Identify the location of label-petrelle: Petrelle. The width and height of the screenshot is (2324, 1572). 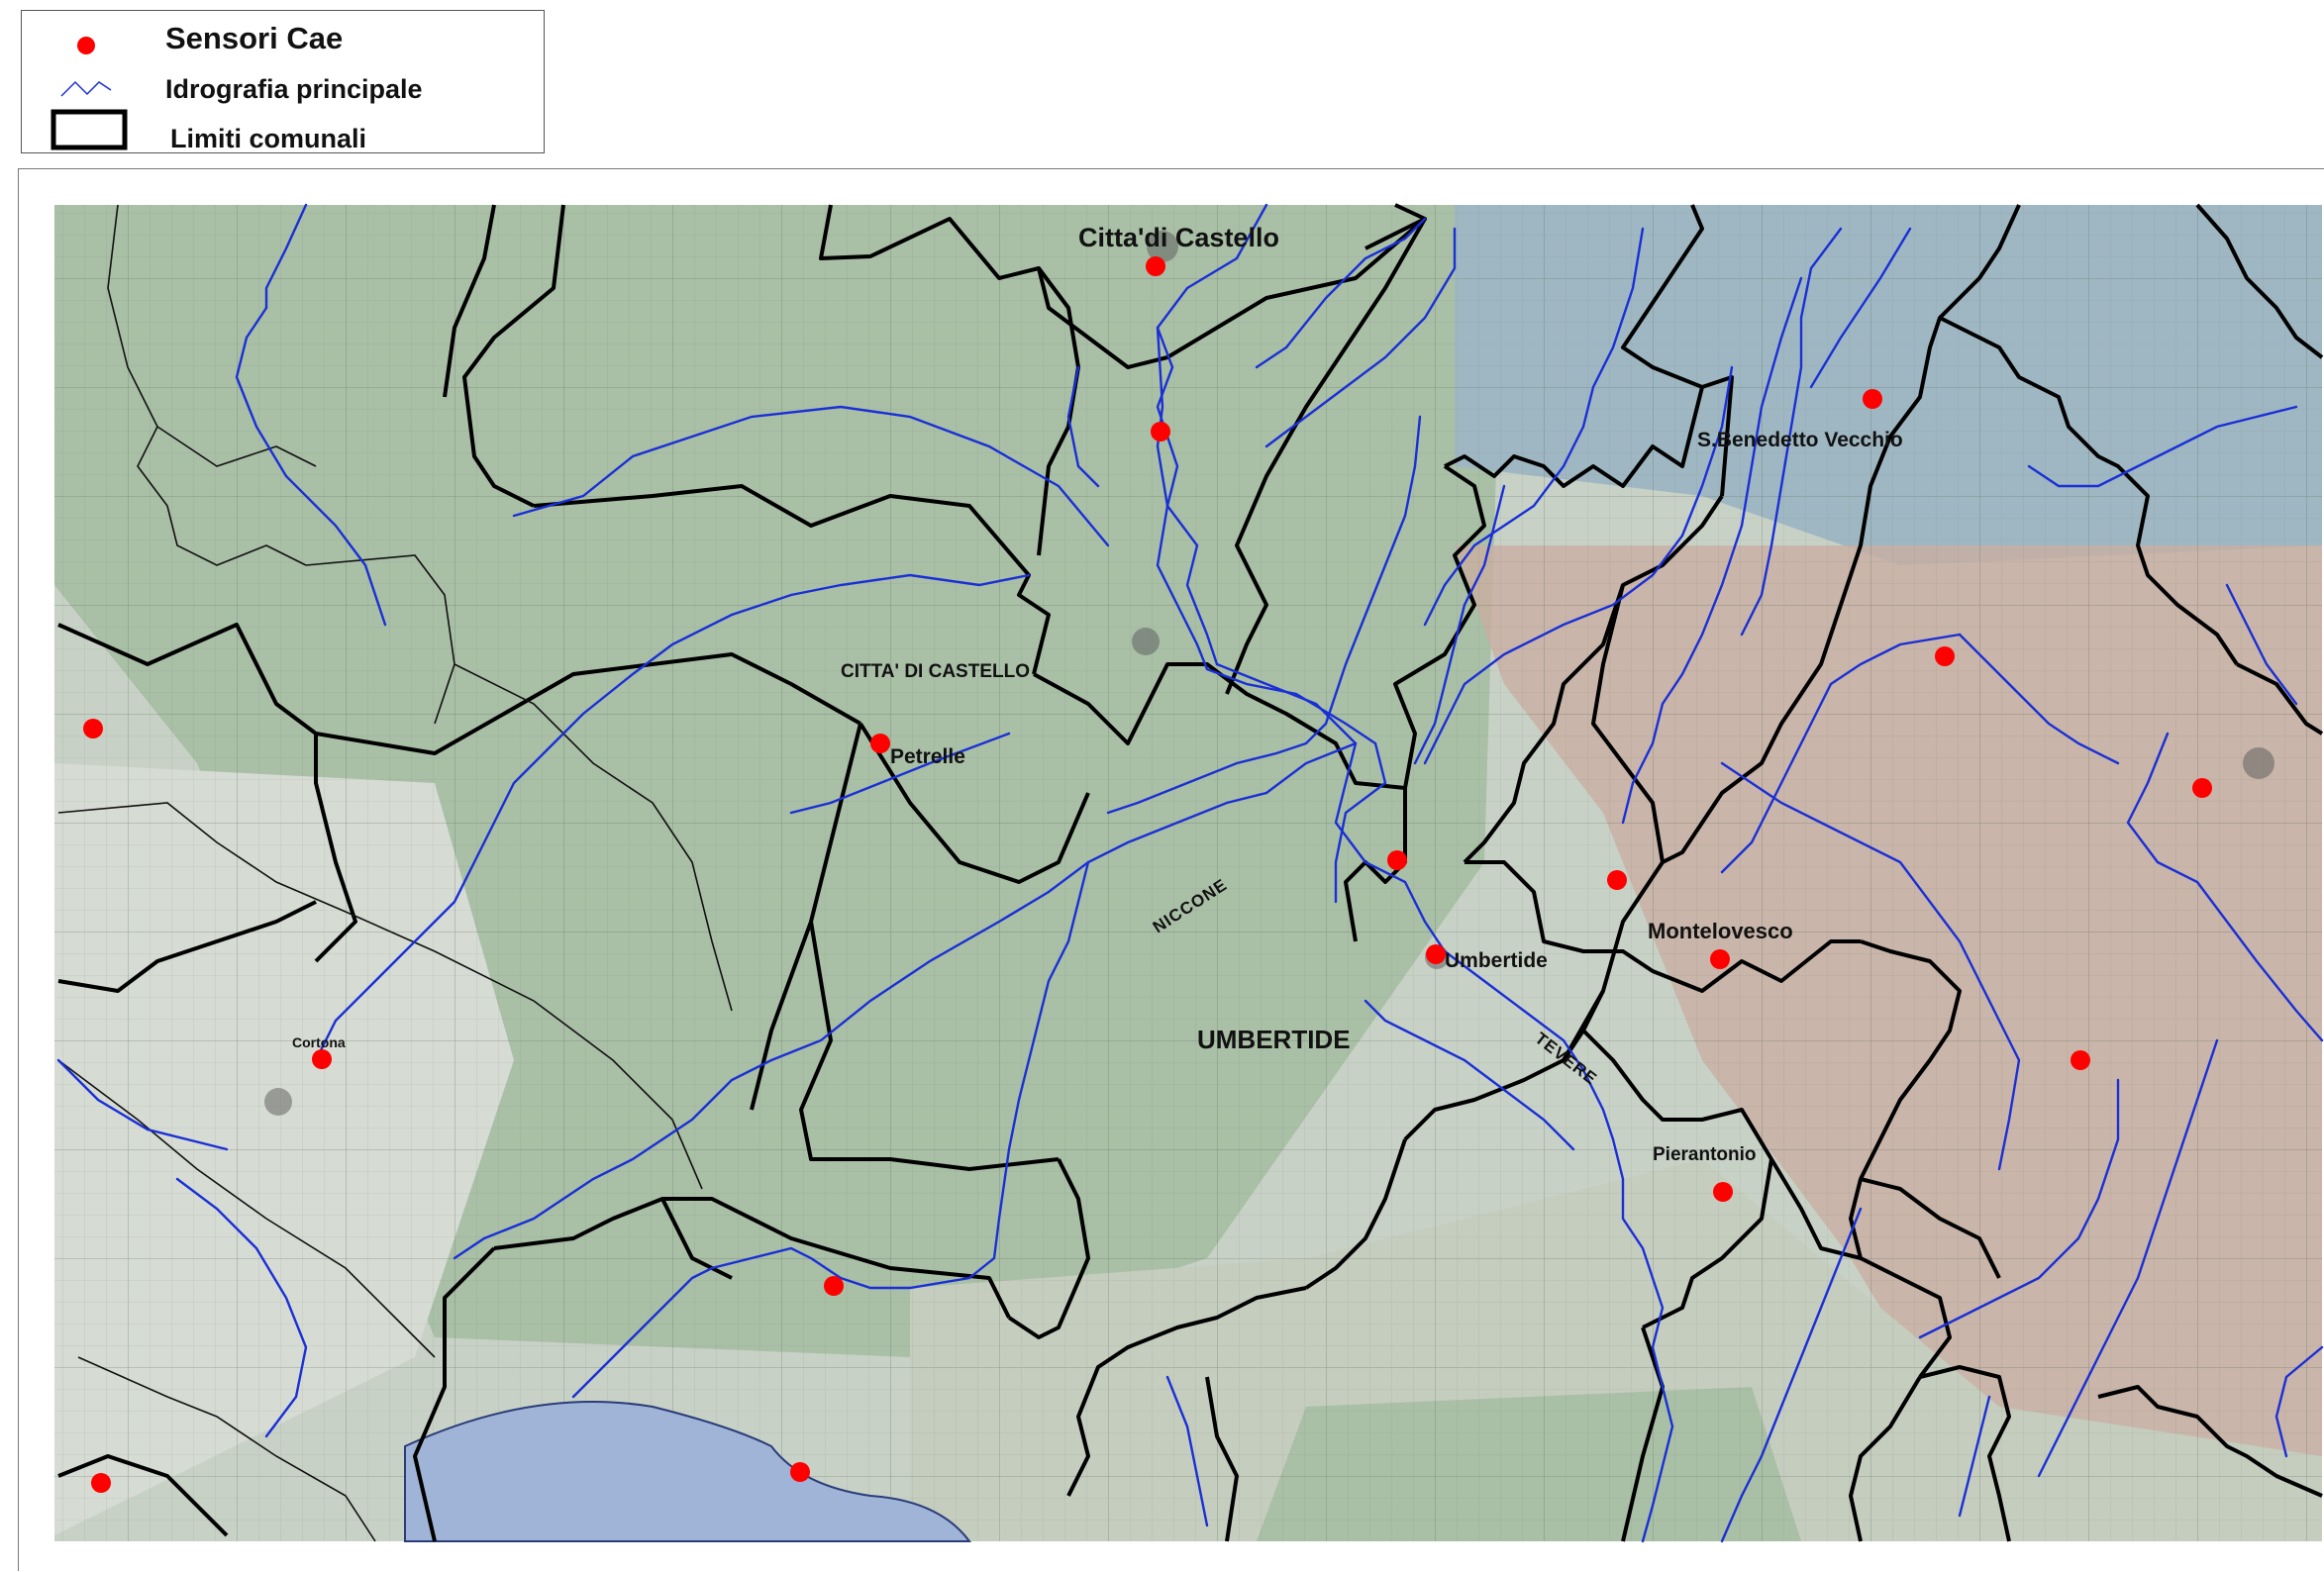
(927, 757).